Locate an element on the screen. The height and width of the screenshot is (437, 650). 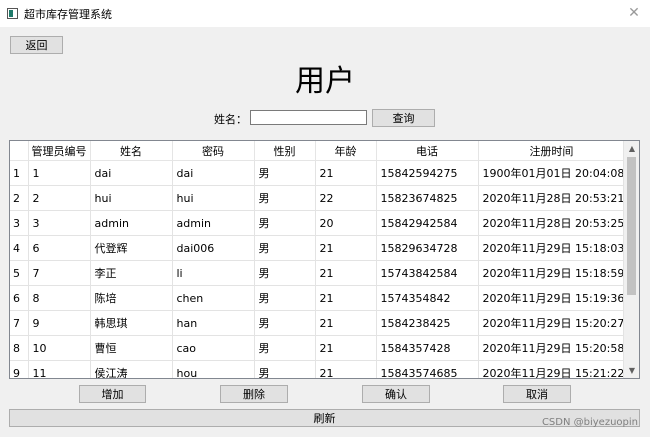
delete-button: 删除 is located at coordinates (254, 394).